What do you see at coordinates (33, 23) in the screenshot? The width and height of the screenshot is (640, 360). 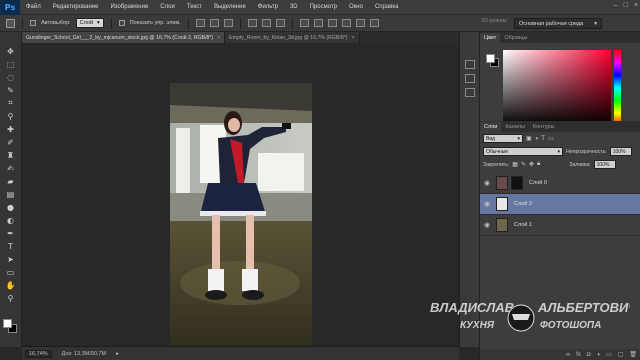 I see `autoselect-checkbox` at bounding box center [33, 23].